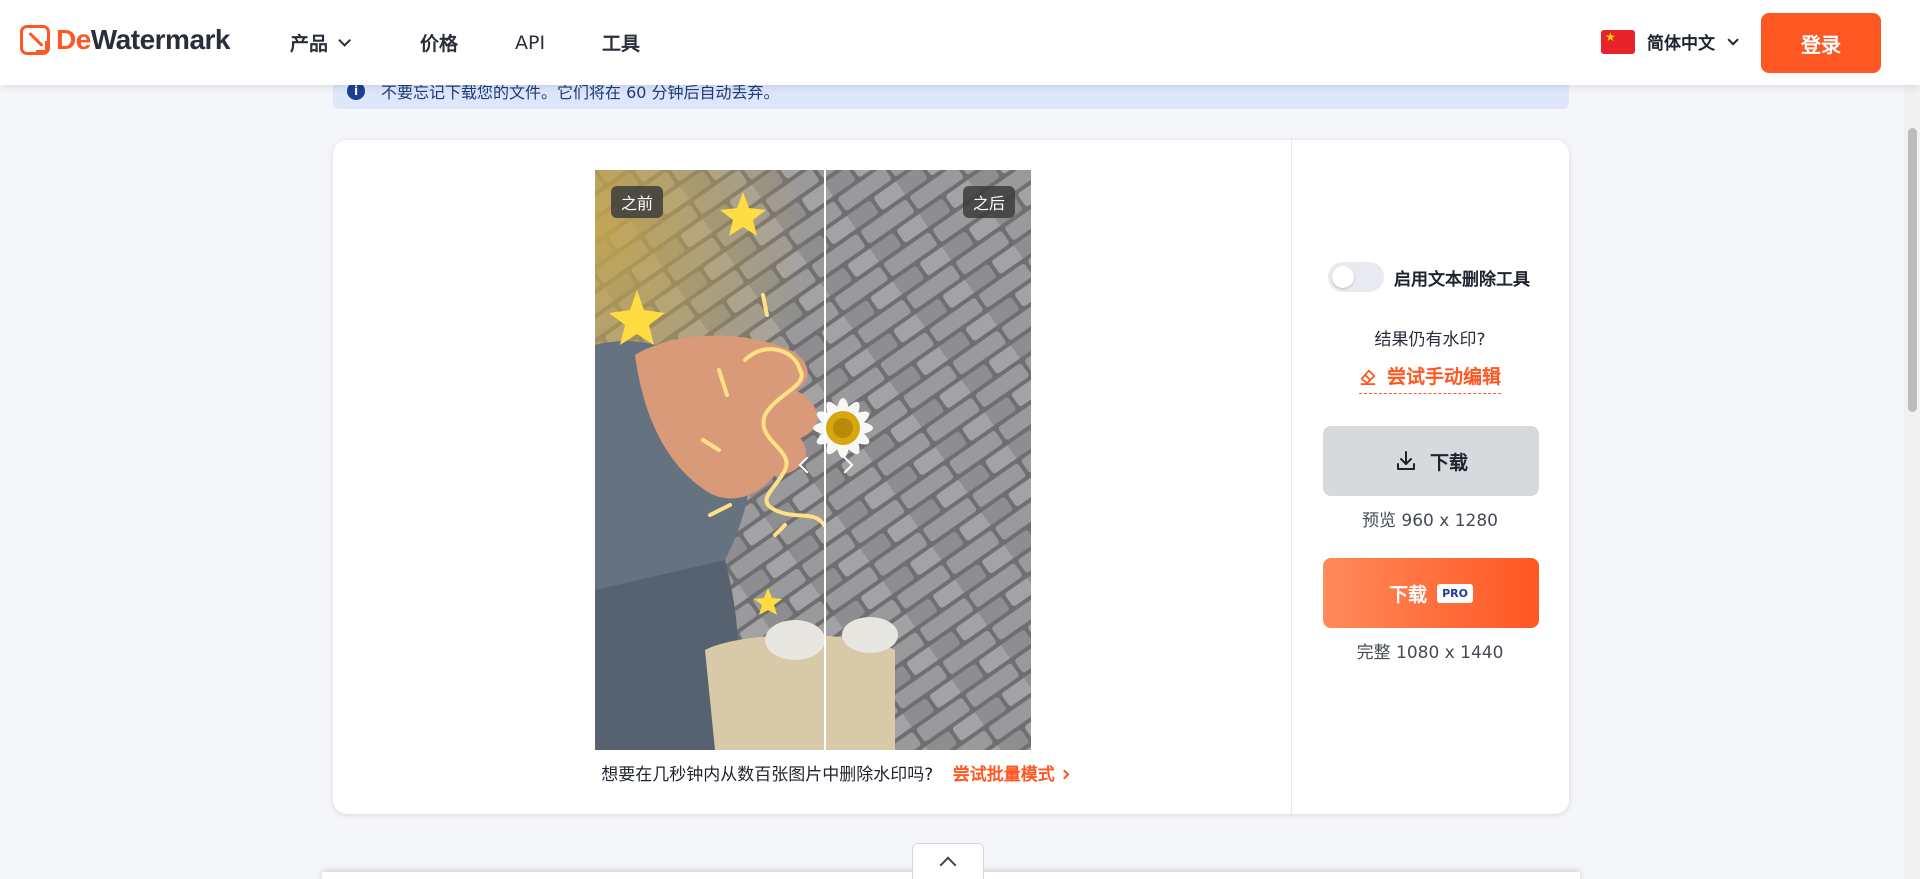  What do you see at coordinates (1430, 521) in the screenshot?
I see `preview-size-text: 预览 960 x 1280` at bounding box center [1430, 521].